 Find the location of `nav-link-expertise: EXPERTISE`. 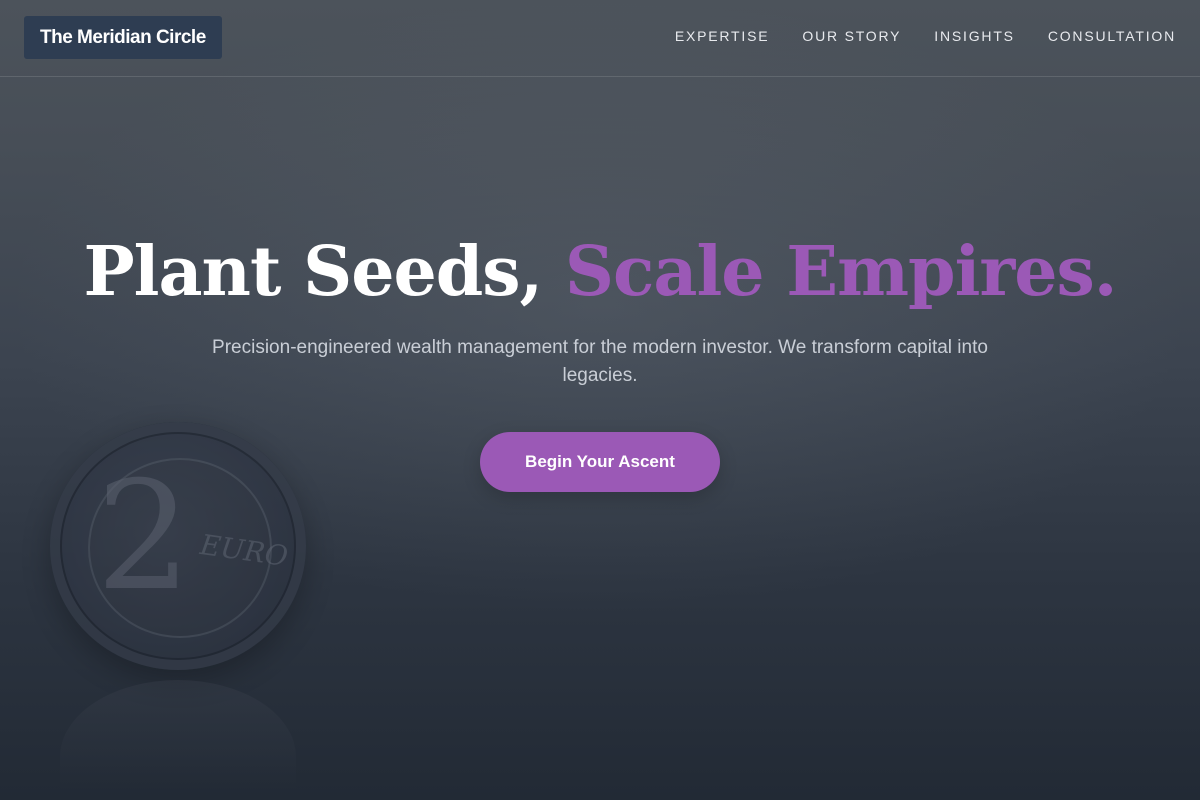

nav-link-expertise: EXPERTISE is located at coordinates (722, 36).